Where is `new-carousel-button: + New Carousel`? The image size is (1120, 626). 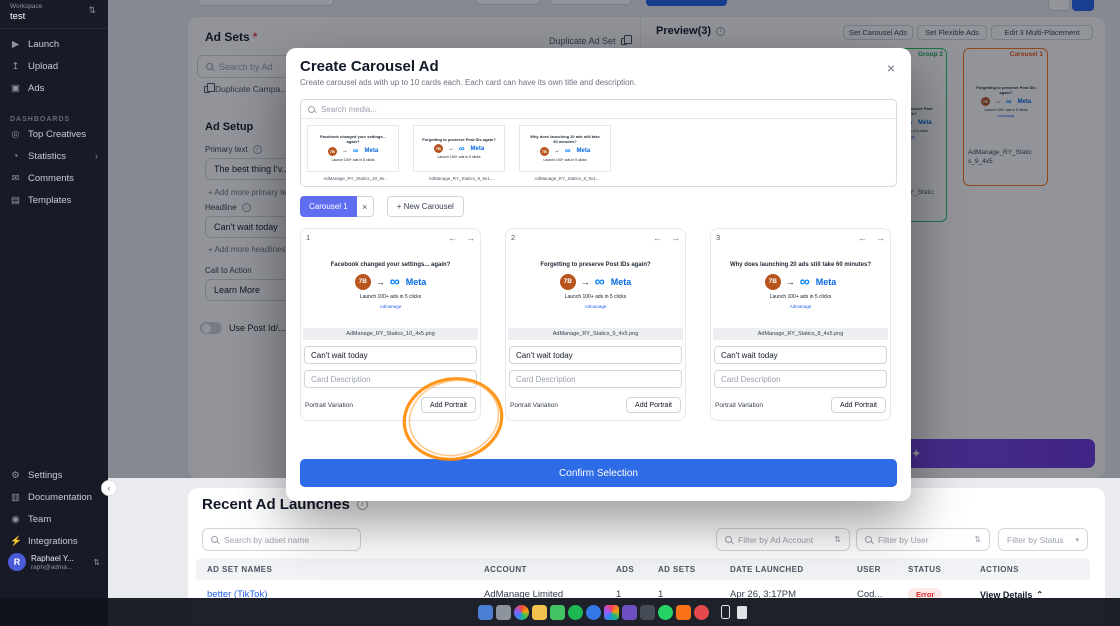
new-carousel-button: + New Carousel is located at coordinates (425, 206).